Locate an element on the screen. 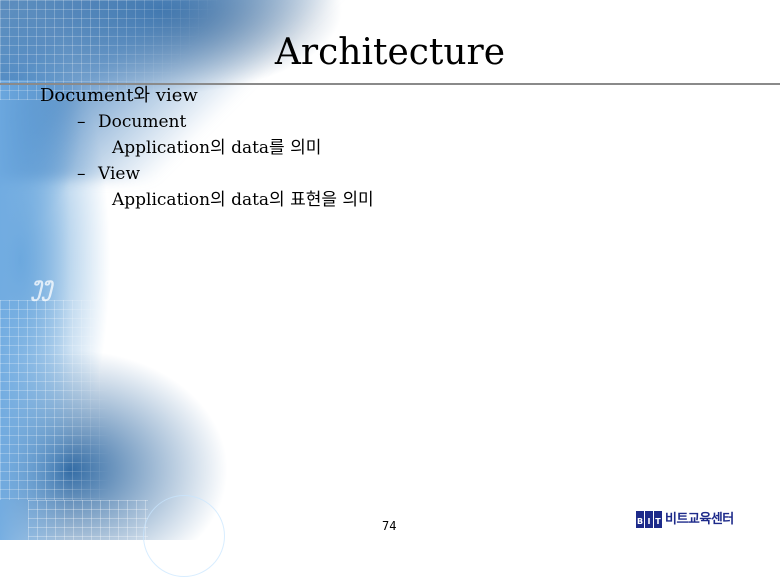 The height and width of the screenshot is (577, 780). logo-letter: T is located at coordinates (658, 519).